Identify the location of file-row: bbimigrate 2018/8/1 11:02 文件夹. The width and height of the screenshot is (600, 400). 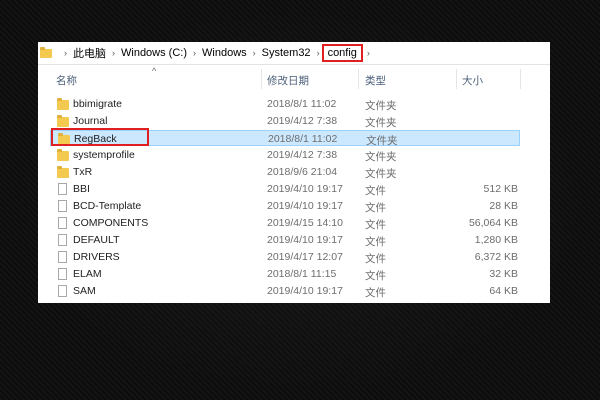
(285, 104).